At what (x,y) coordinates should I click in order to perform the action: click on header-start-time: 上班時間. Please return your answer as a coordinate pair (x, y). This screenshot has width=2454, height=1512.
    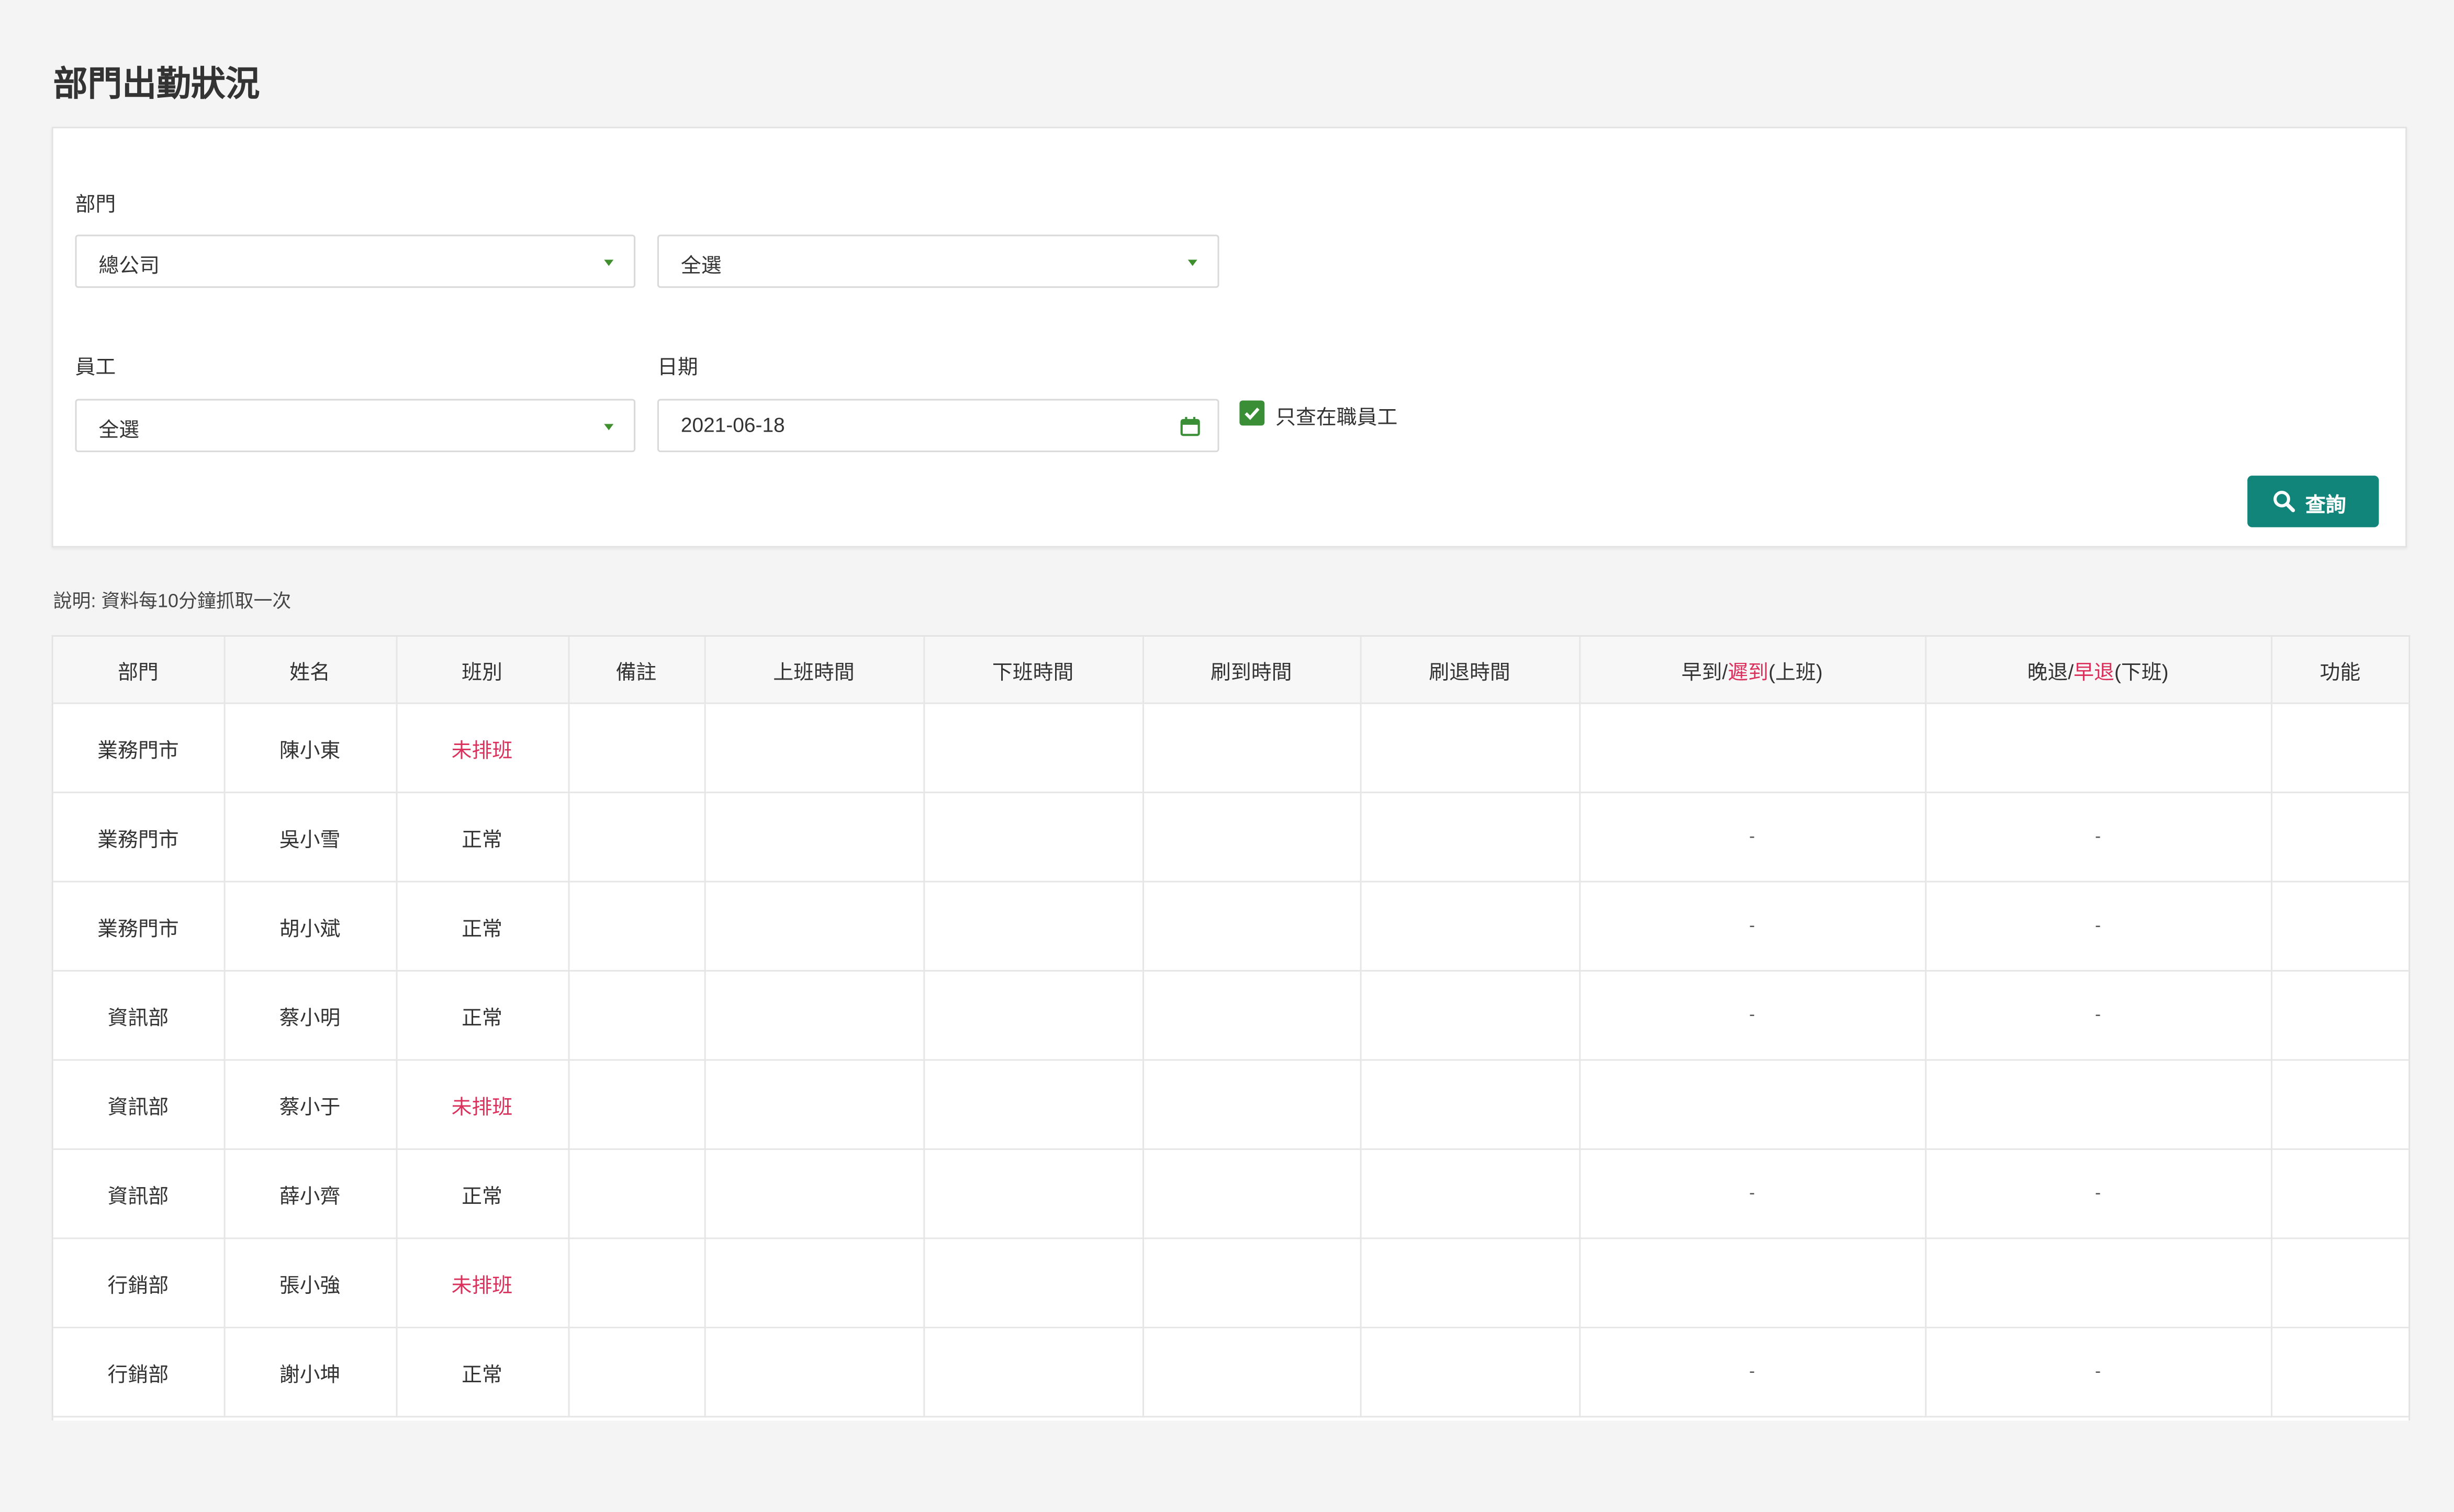
    Looking at the image, I should click on (814, 670).